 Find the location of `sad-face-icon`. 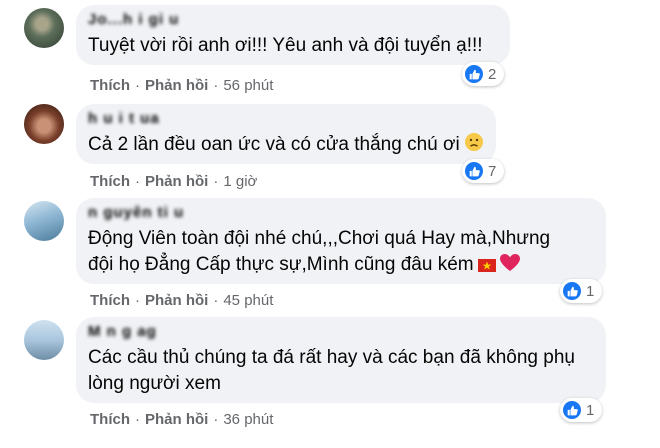

sad-face-icon is located at coordinates (474, 146).